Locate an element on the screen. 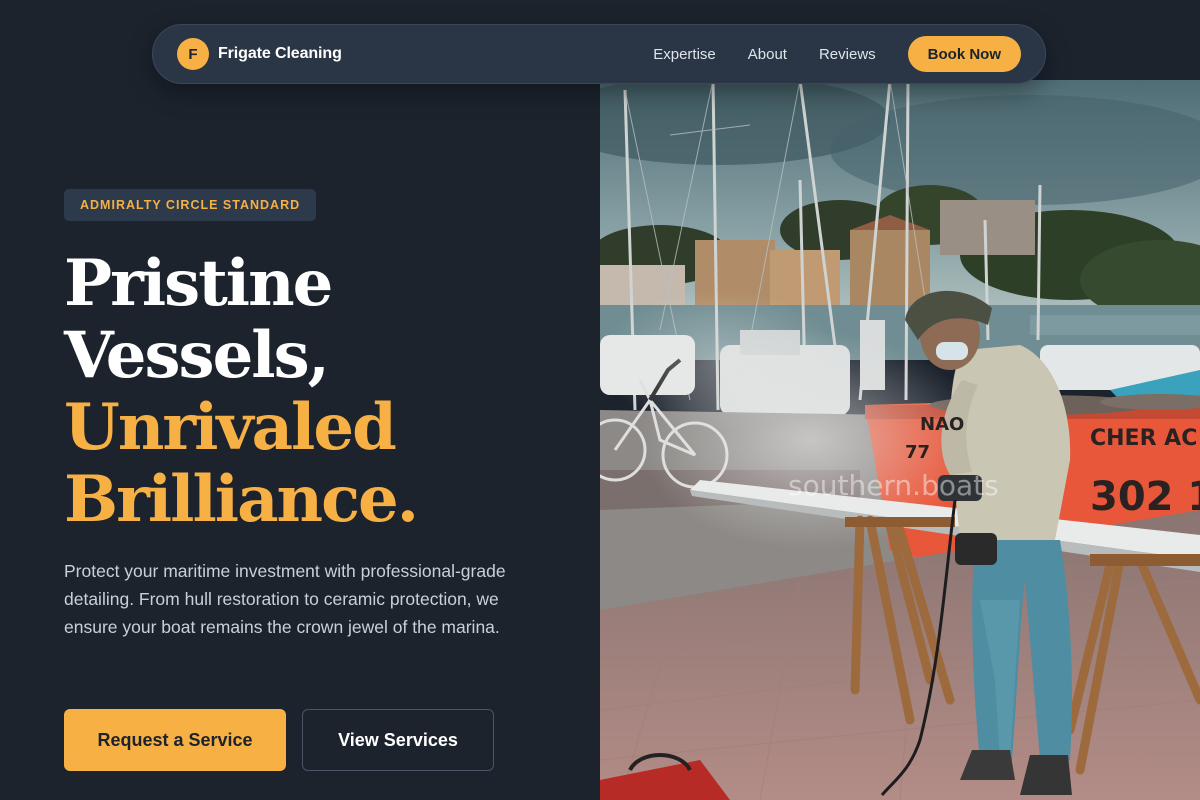 The image size is (1200, 800). skip-lettering-nao: NAO is located at coordinates (942, 424).